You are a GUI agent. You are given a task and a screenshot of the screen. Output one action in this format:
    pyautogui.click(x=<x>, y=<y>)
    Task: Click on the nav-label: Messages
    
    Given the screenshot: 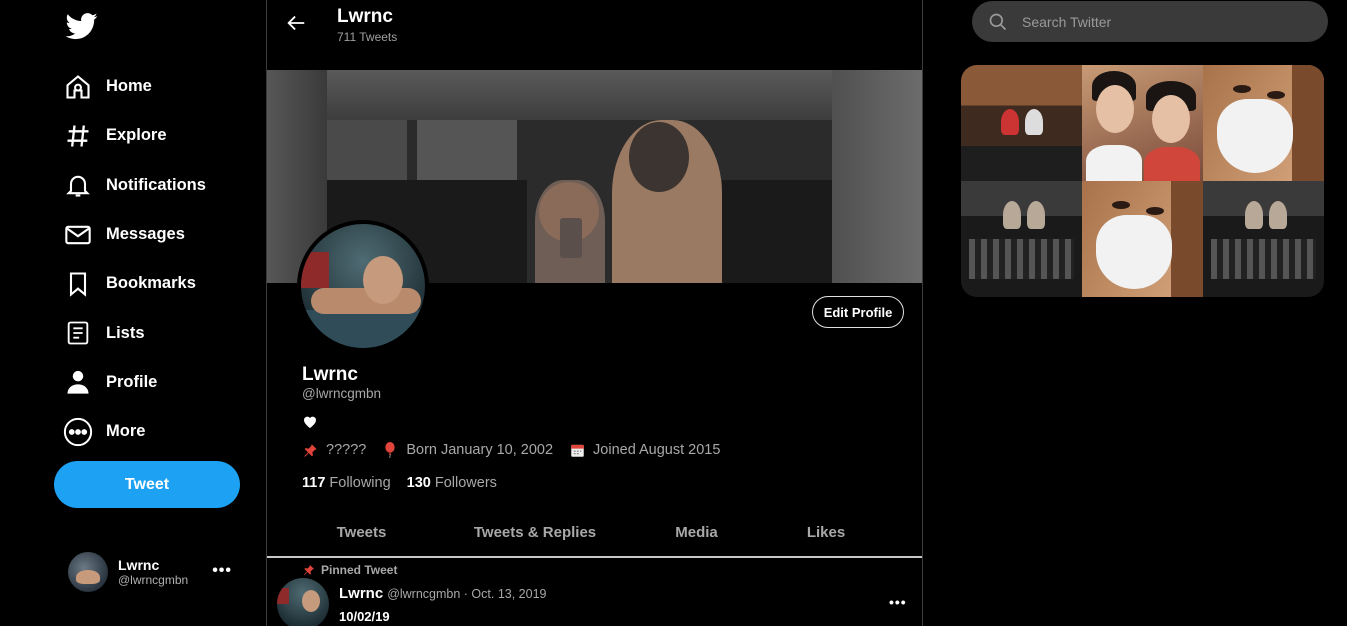 What is the action you would take?
    pyautogui.click(x=145, y=234)
    